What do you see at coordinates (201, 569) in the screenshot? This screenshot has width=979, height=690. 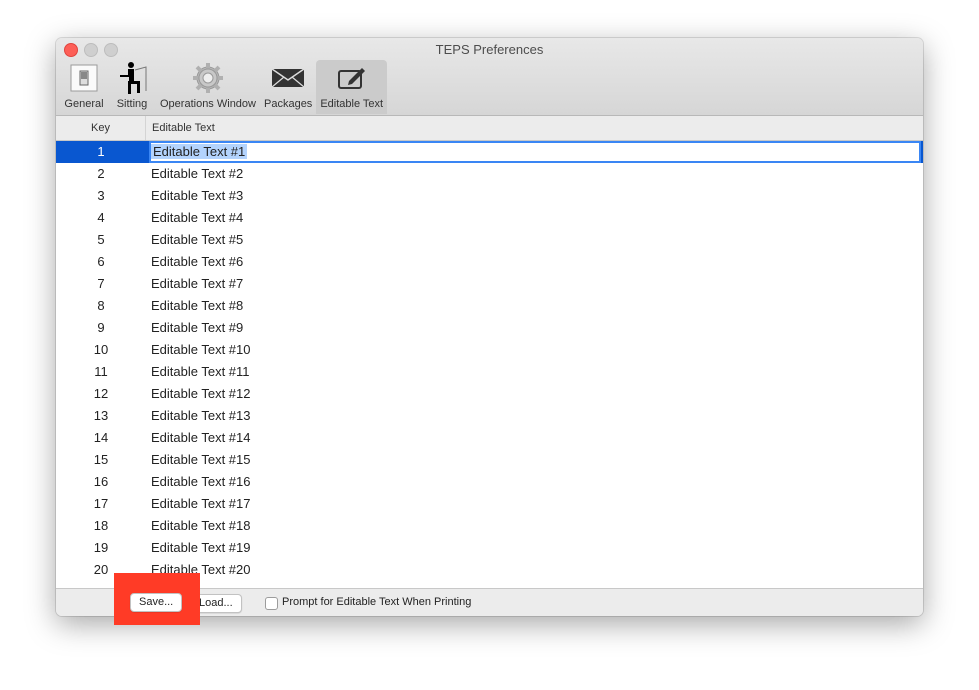 I see `row-text: Editable Text #20` at bounding box center [201, 569].